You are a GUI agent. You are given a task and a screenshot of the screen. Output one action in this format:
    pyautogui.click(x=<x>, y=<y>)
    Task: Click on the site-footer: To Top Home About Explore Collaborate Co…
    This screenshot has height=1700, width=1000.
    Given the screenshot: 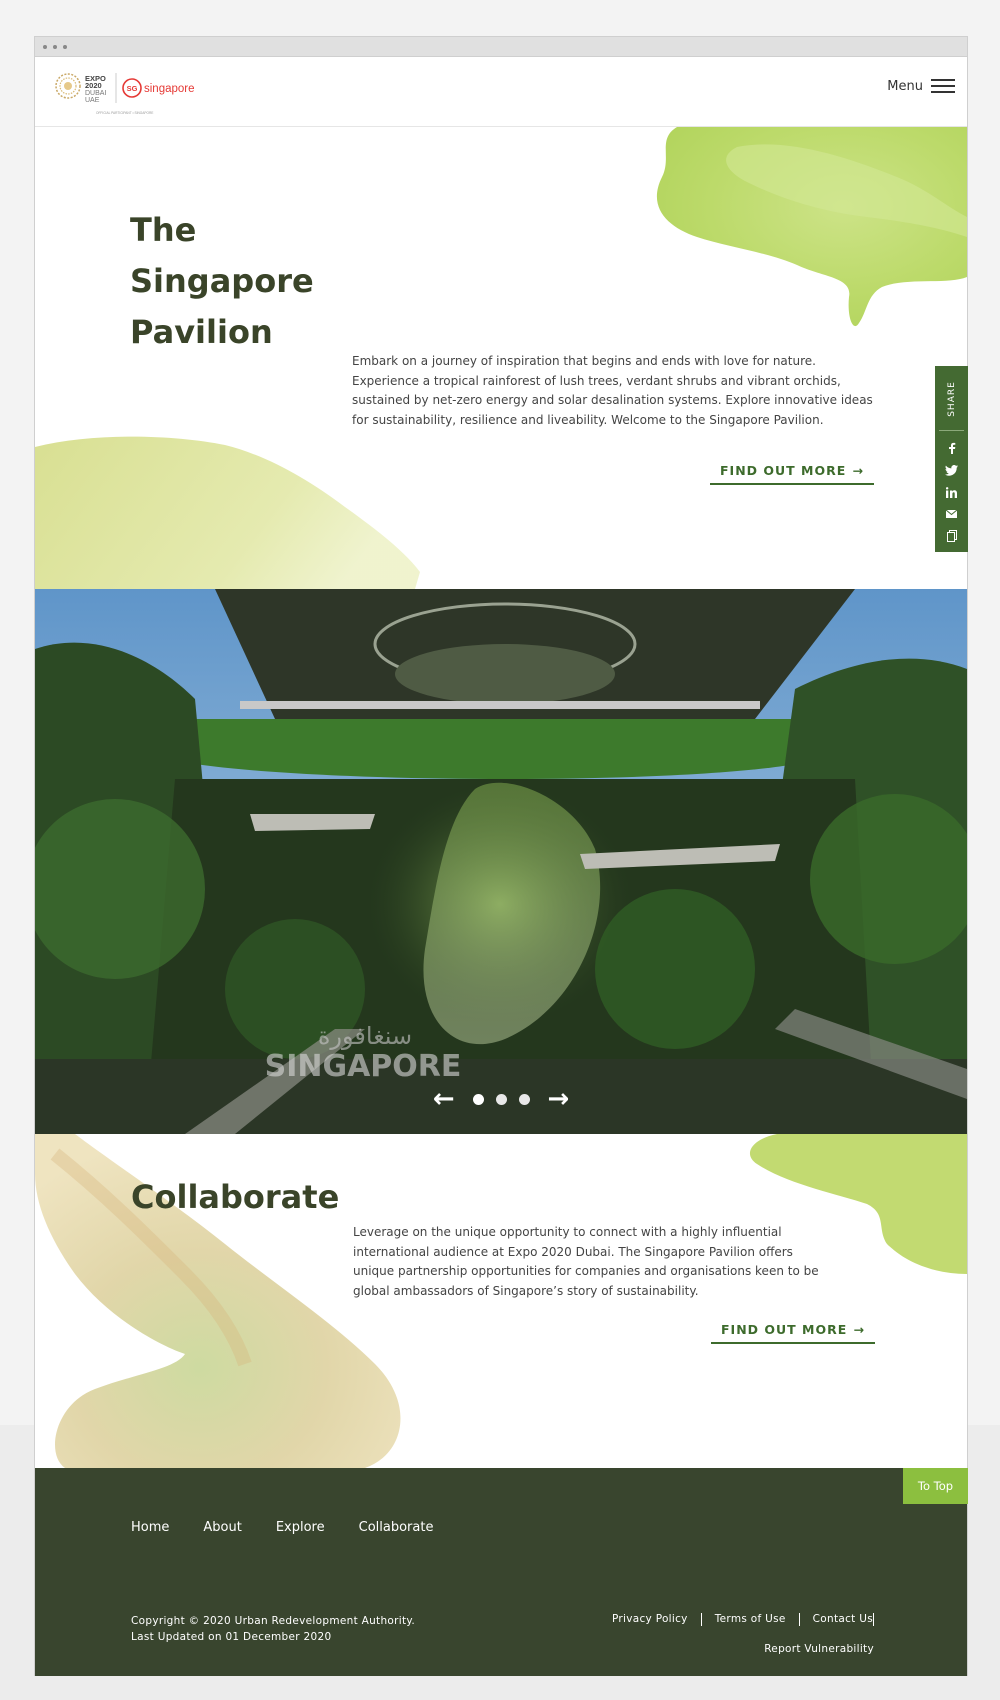 What is the action you would take?
    pyautogui.click(x=501, y=1572)
    